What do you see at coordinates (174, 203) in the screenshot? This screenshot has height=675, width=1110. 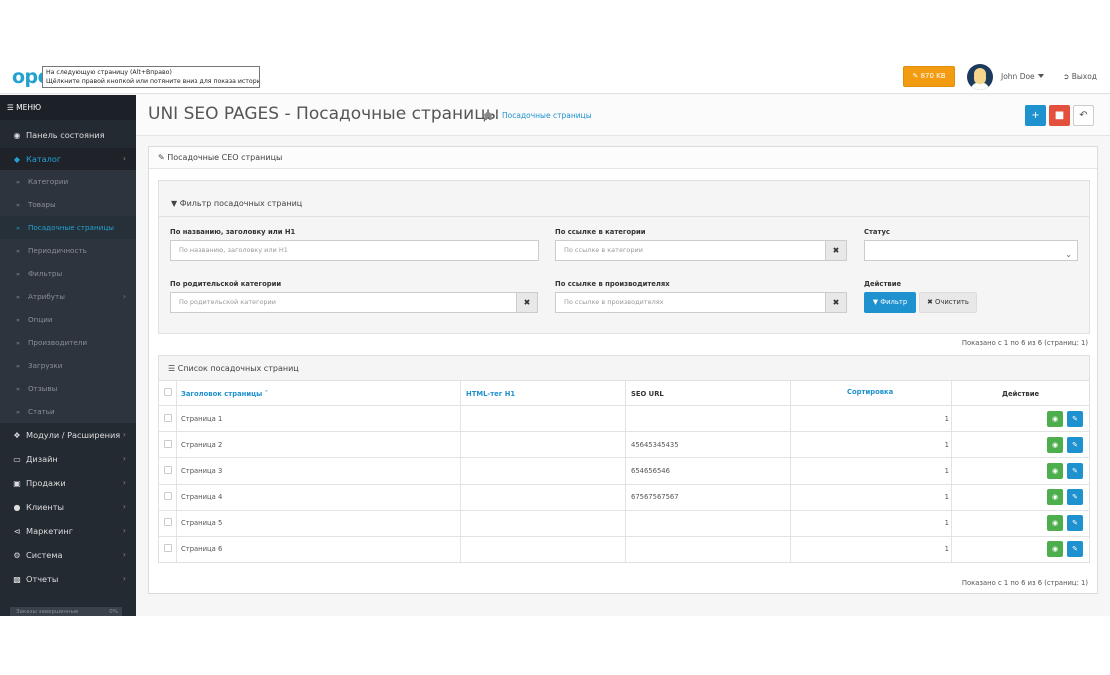 I see `filter-icon: ▼` at bounding box center [174, 203].